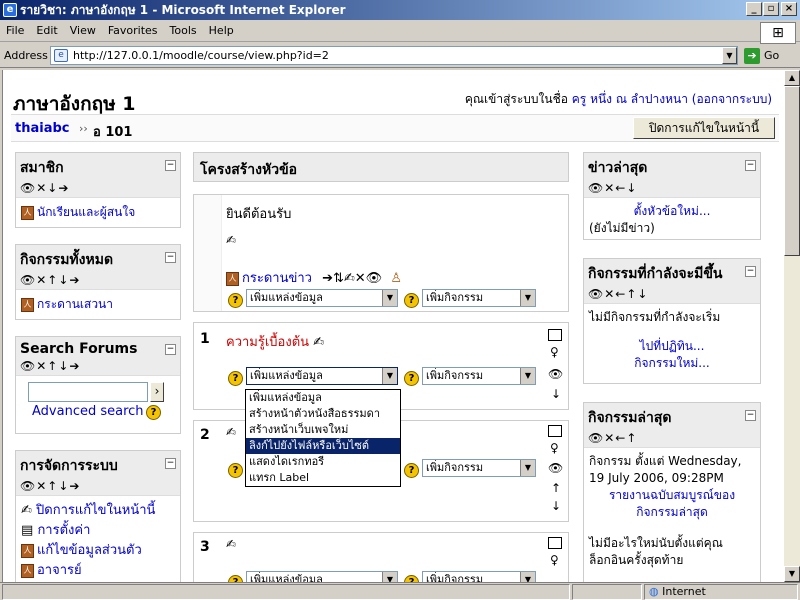 The height and width of the screenshot is (600, 800). Describe the element at coordinates (88, 392) in the screenshot. I see `search-input` at that location.